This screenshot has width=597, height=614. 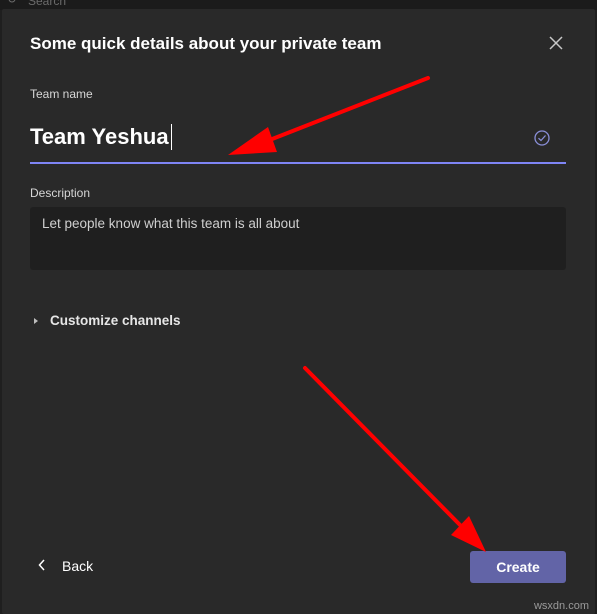 I want to click on check-circle-icon, so click(x=542, y=138).